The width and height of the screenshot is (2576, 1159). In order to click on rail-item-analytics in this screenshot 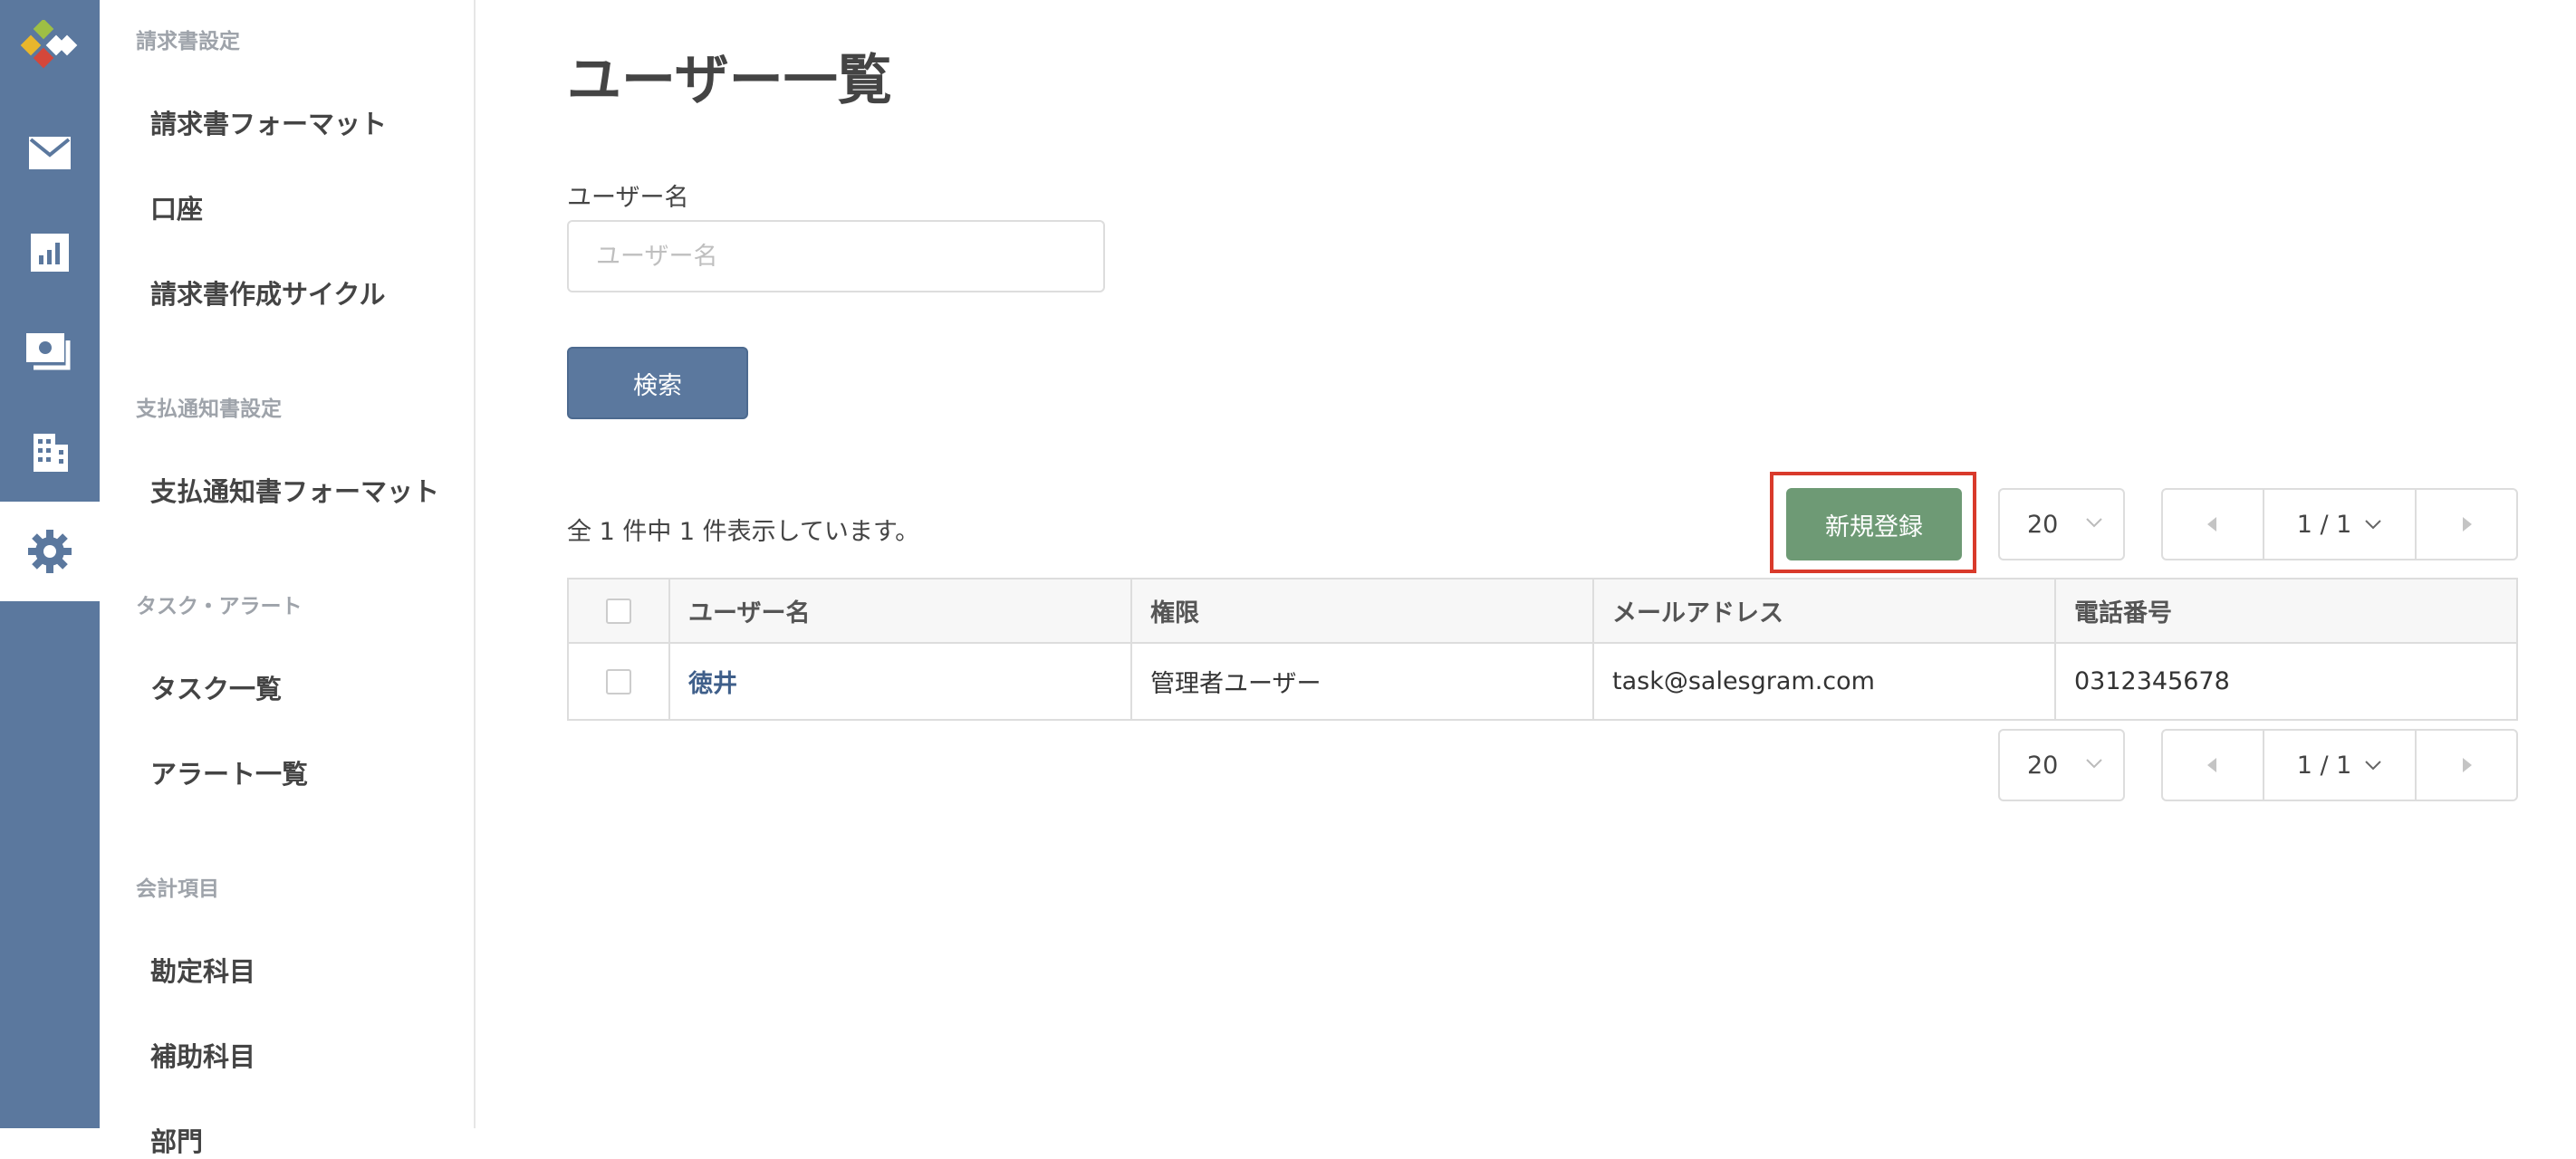, I will do `click(50, 253)`.